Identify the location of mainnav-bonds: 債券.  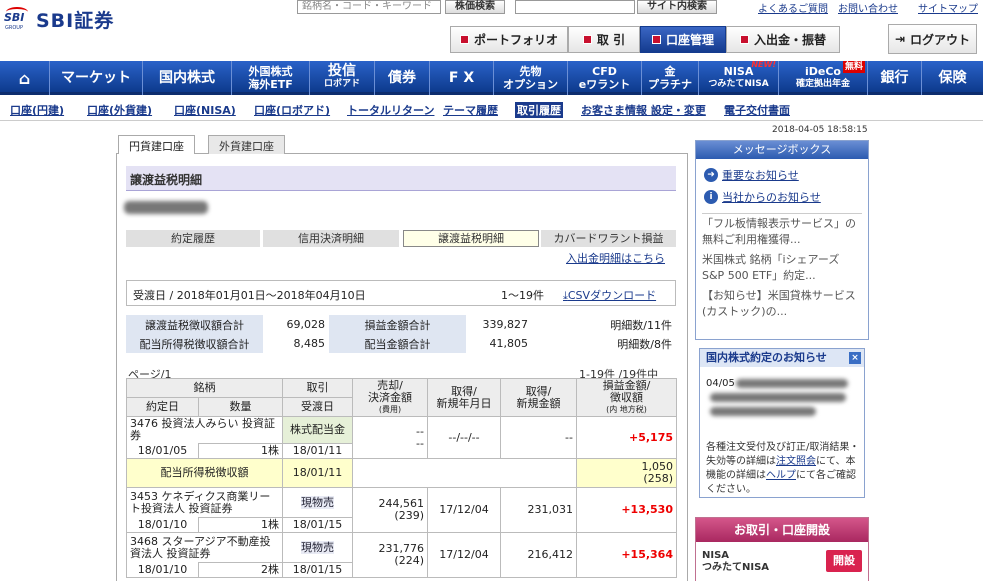
(402, 78).